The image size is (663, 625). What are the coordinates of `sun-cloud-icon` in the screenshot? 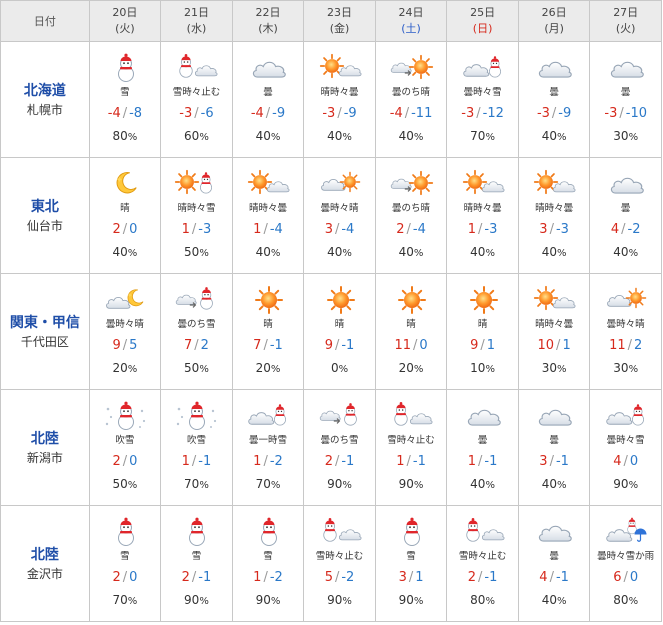 It's located at (268, 182).